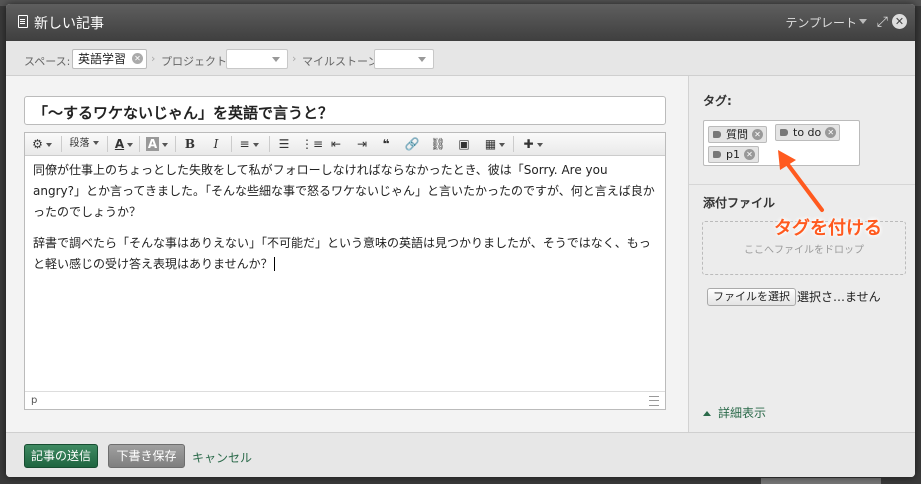  Describe the element at coordinates (69, 24) in the screenshot. I see `dialog-title: 新しい記事` at that location.